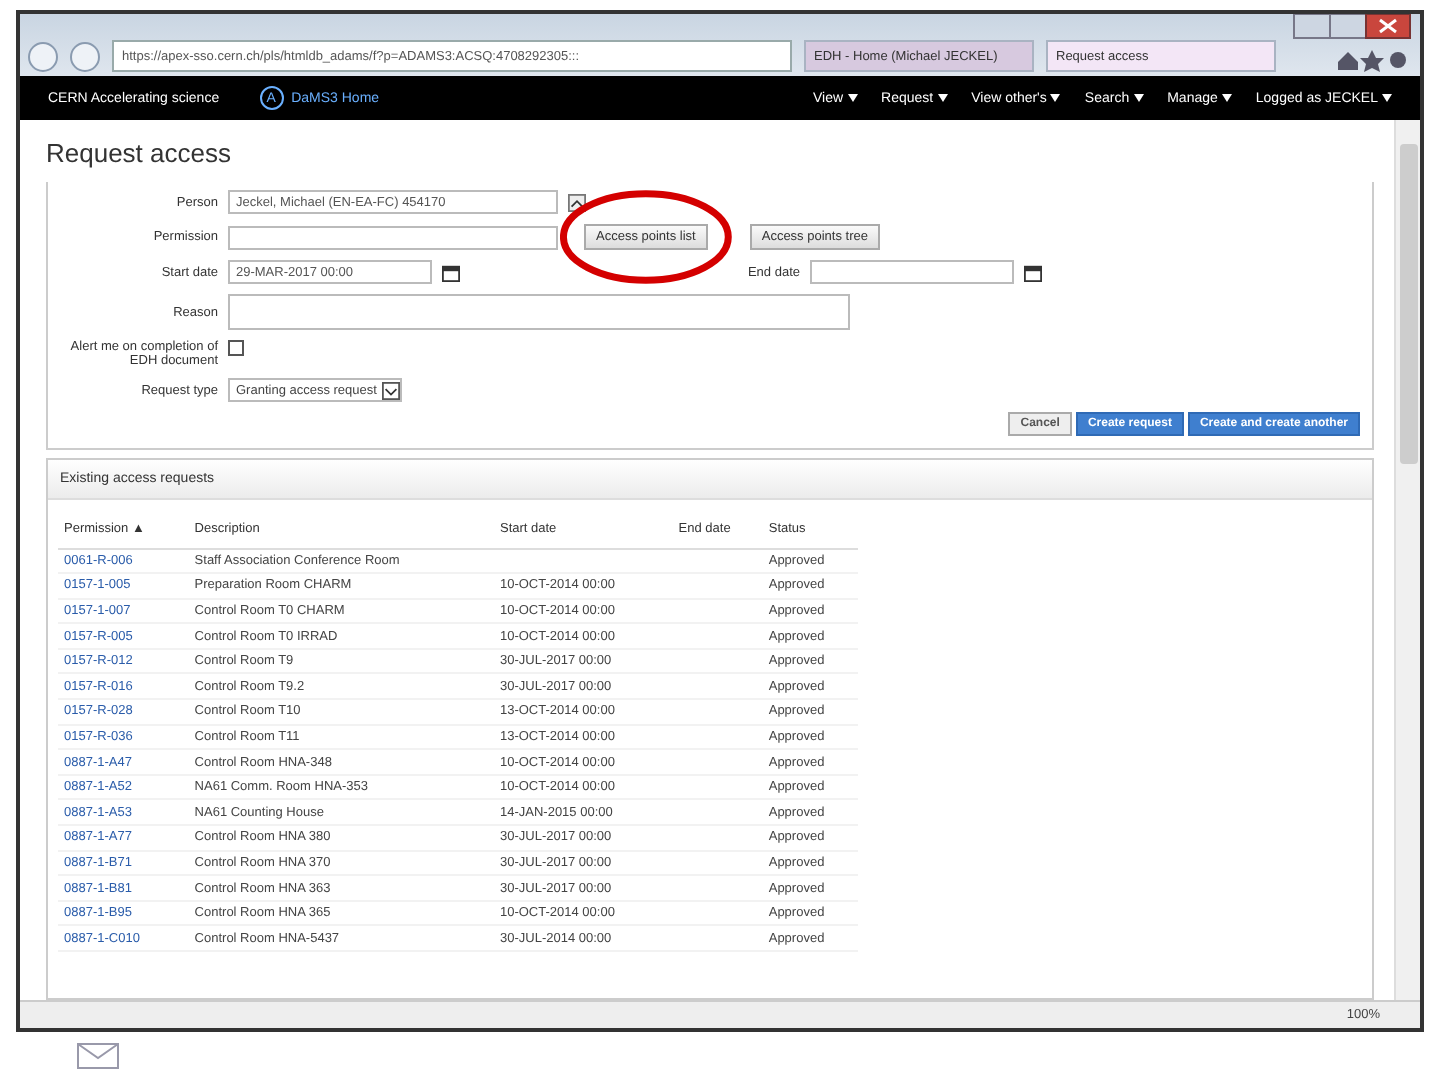 The image size is (1440, 1080). I want to click on scrollbar, so click(1407, 560).